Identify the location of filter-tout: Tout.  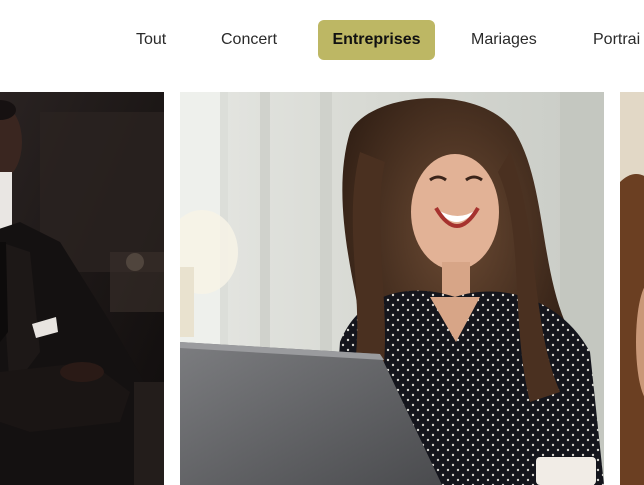
(151, 40).